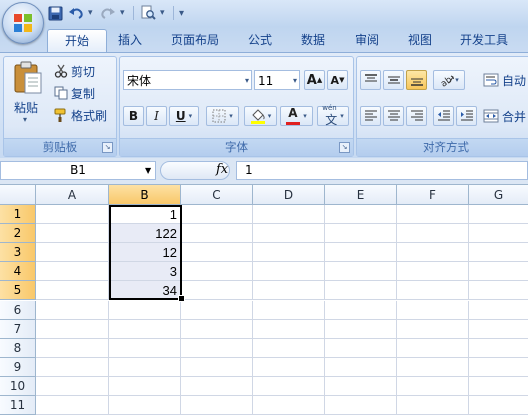 This screenshot has height=415, width=528. Describe the element at coordinates (498, 234) in the screenshot. I see `cell-g2` at that location.